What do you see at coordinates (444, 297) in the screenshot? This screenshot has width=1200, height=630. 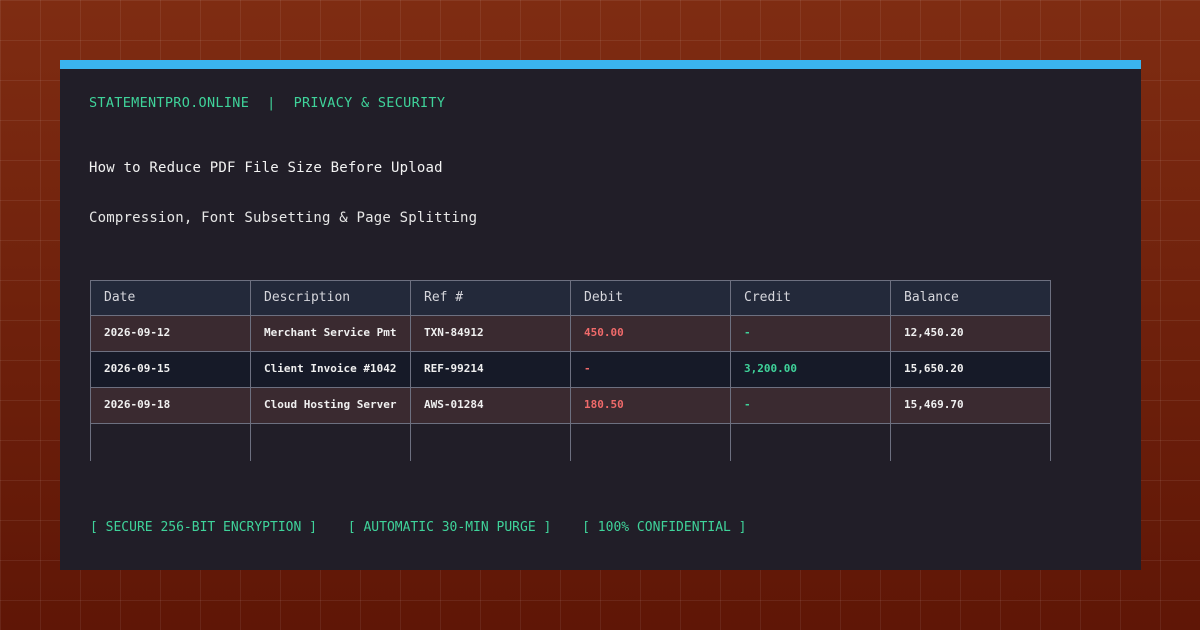 I see `column-header-ref: Ref #` at bounding box center [444, 297].